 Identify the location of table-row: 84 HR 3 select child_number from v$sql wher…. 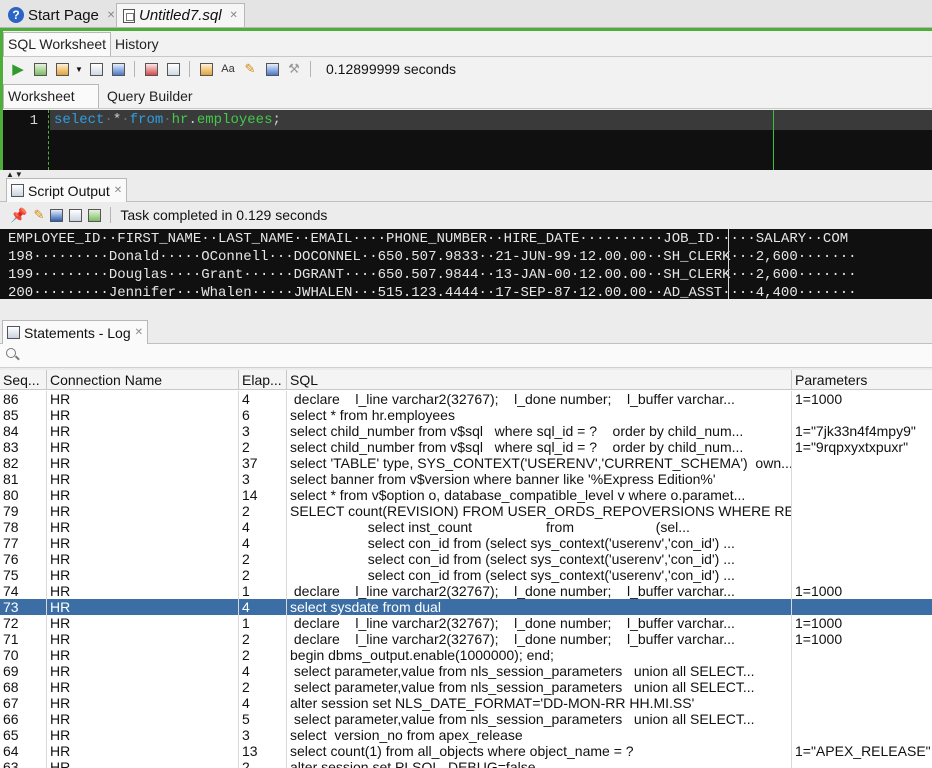
(466, 431).